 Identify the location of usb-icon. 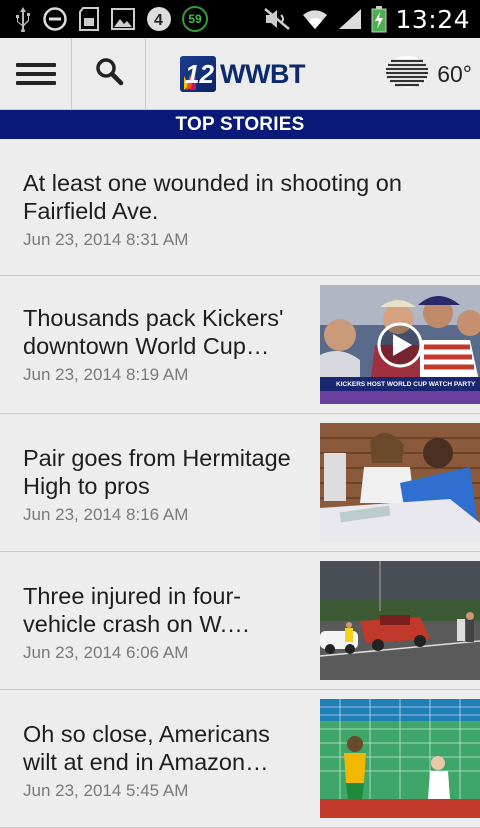
(23, 19).